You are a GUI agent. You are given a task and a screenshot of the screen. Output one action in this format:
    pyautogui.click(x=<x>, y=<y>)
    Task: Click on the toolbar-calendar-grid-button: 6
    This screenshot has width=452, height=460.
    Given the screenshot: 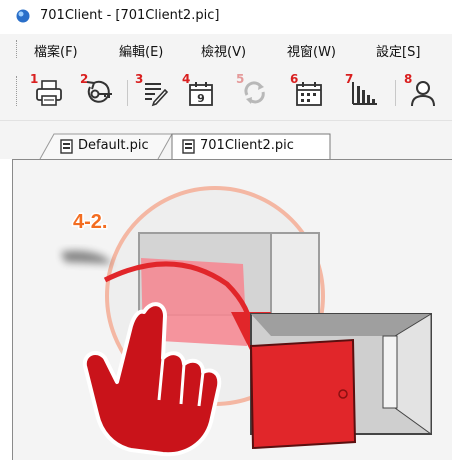 What is the action you would take?
    pyautogui.click(x=308, y=92)
    